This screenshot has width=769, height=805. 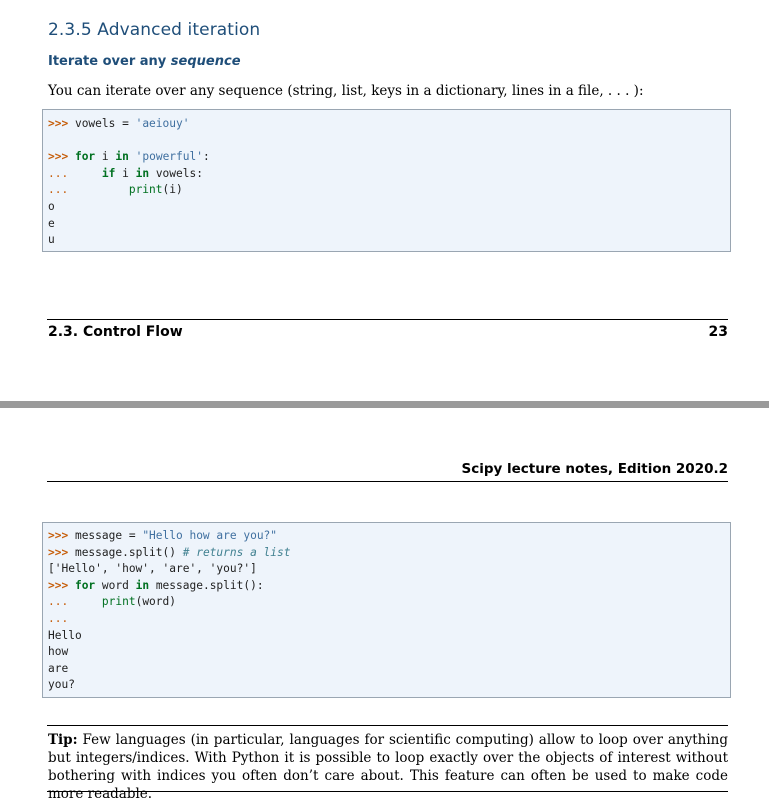 I want to click on code-token: Hello, so click(x=65, y=635).